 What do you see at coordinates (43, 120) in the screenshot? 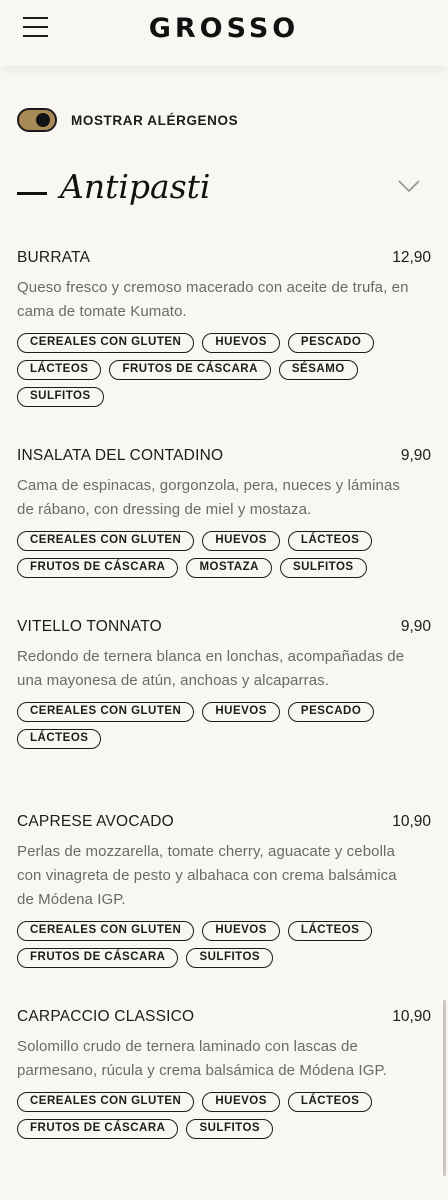
I see `toggle-knob` at bounding box center [43, 120].